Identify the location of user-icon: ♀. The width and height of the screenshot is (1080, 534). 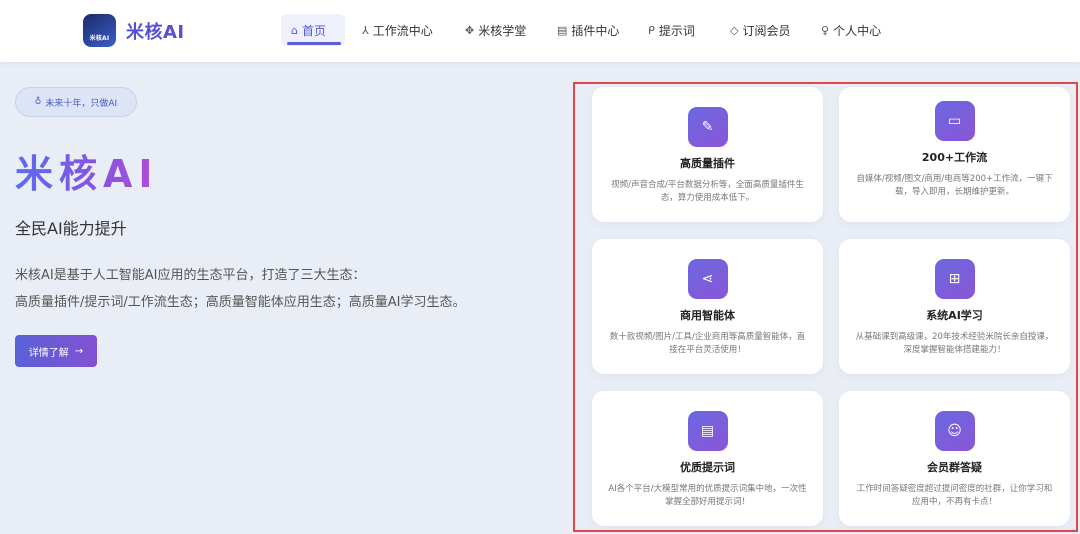
(825, 30).